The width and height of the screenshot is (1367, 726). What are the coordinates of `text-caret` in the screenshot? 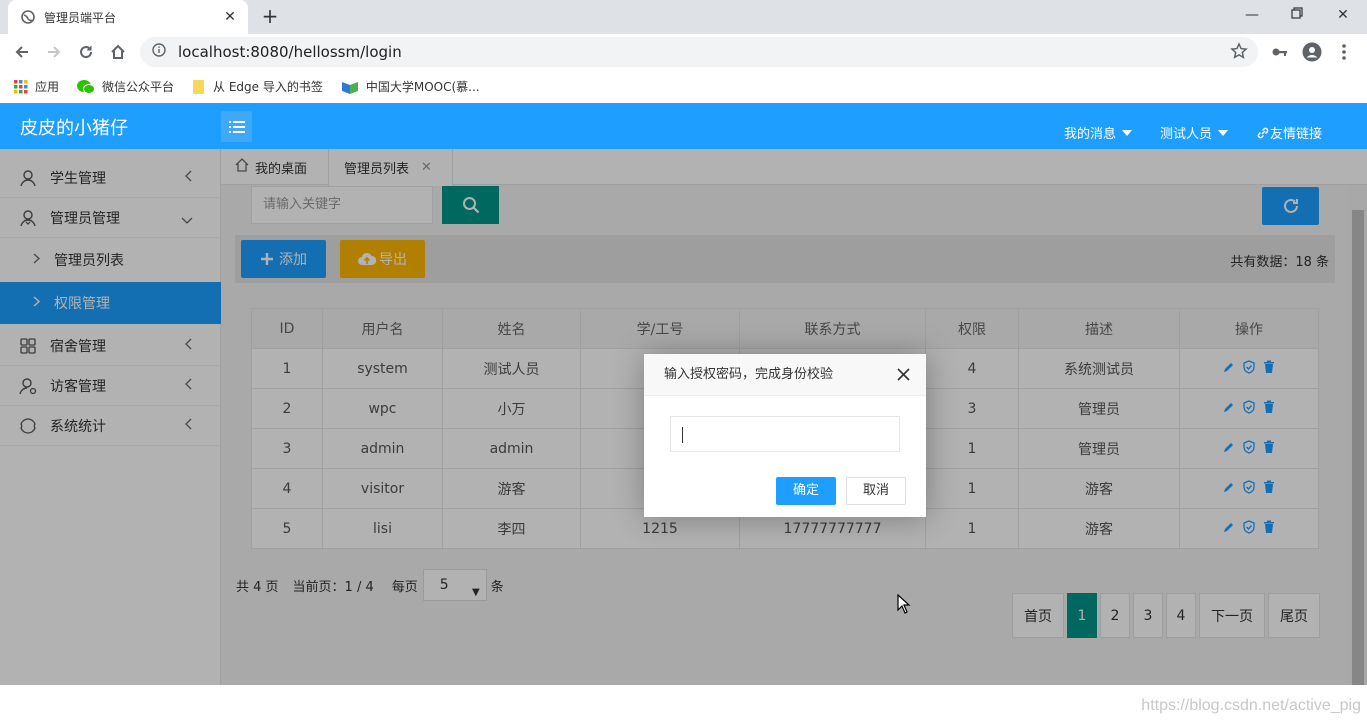 It's located at (682, 435).